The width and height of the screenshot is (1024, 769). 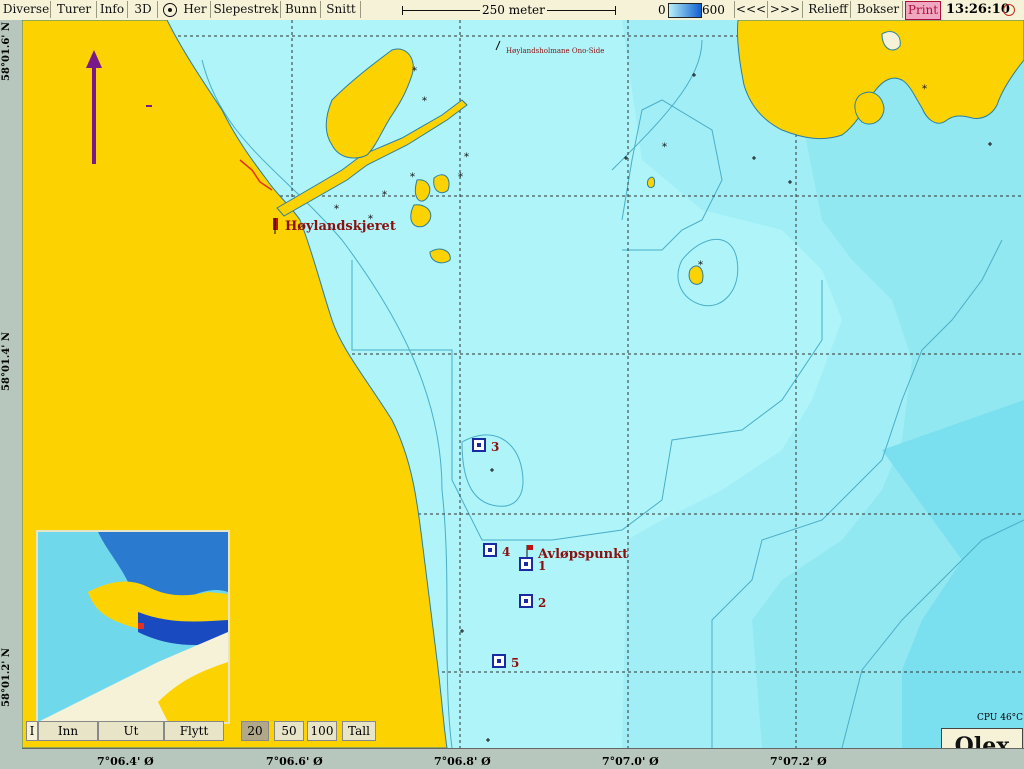 What do you see at coordinates (506, 552) in the screenshot?
I see `marker-label-4: 4` at bounding box center [506, 552].